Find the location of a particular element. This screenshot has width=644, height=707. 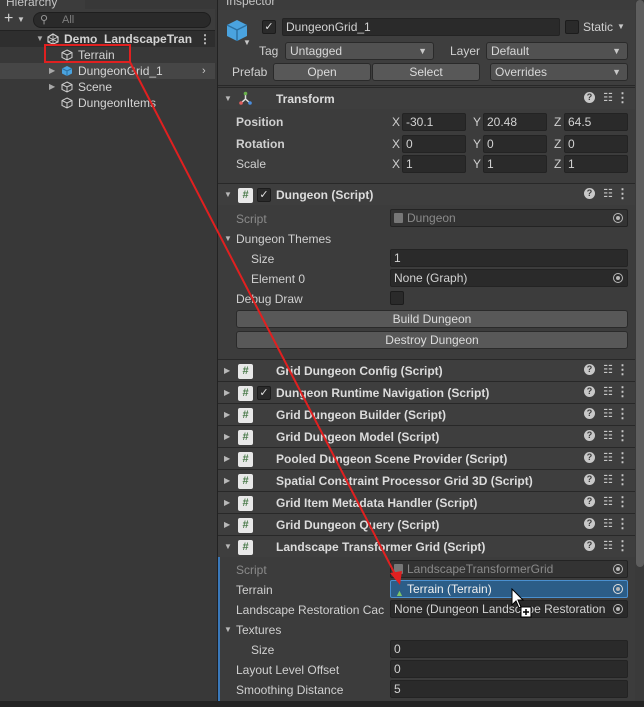

component-header-grid-dungeon-builder: ▶ # Grid Dungeon Builder (Script) ? ☷ ⋮ is located at coordinates (426, 414).